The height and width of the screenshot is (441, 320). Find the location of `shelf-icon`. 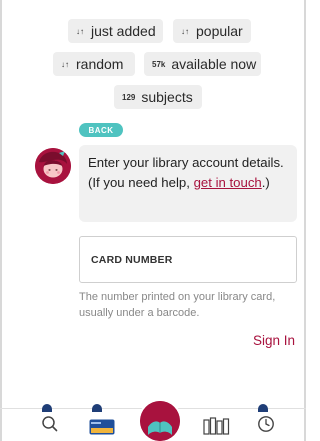

shelf-icon is located at coordinates (216, 426).